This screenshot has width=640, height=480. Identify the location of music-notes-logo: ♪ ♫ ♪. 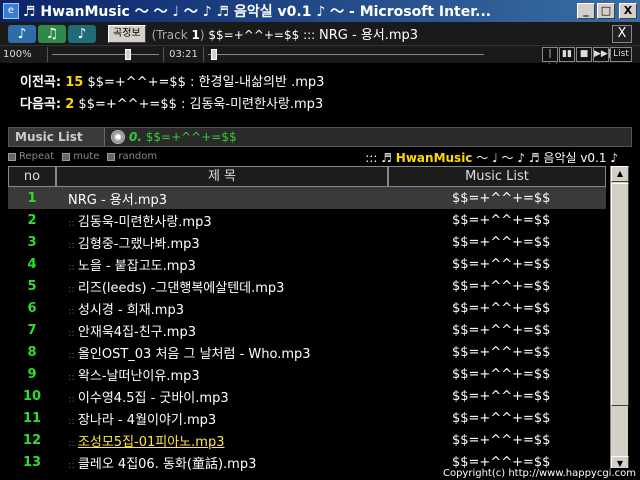
(54, 34).